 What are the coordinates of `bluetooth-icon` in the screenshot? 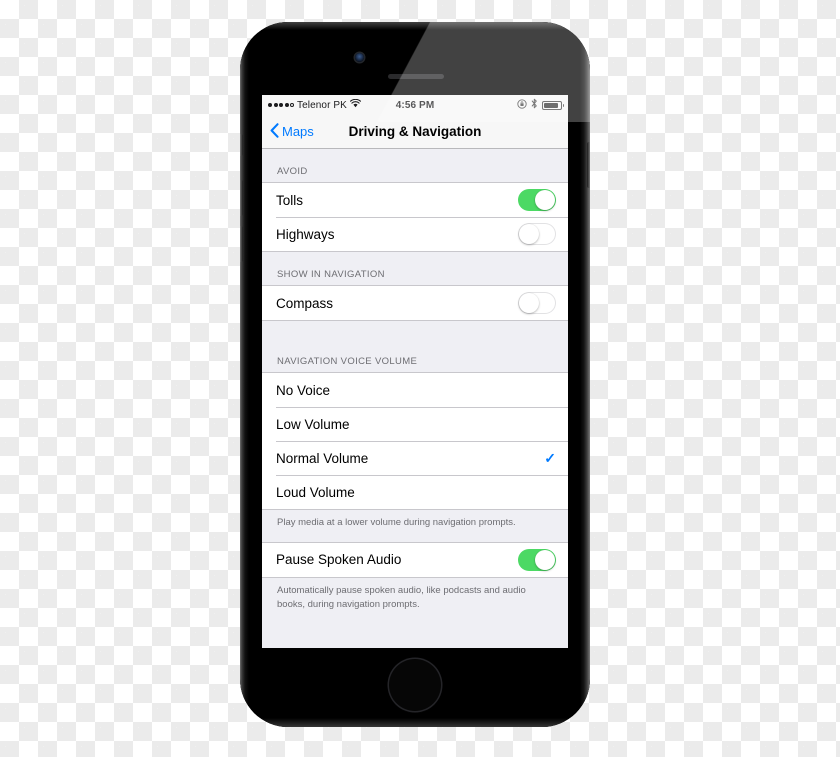 It's located at (534, 105).